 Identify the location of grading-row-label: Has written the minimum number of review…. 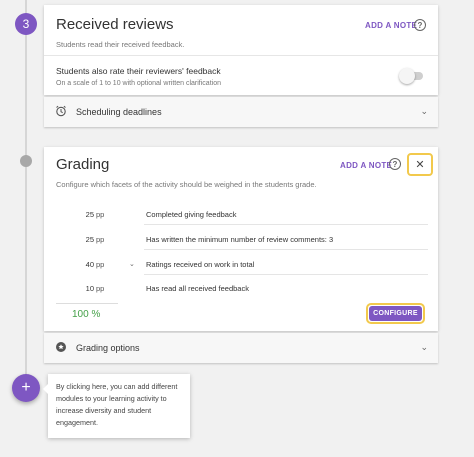
(240, 239).